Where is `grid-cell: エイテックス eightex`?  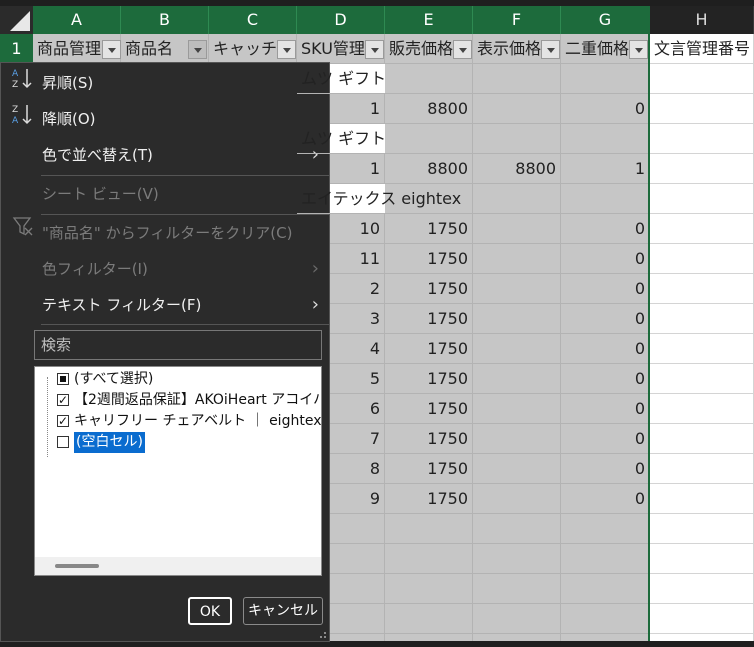
grid-cell: エイテックス eightex is located at coordinates (417, 199).